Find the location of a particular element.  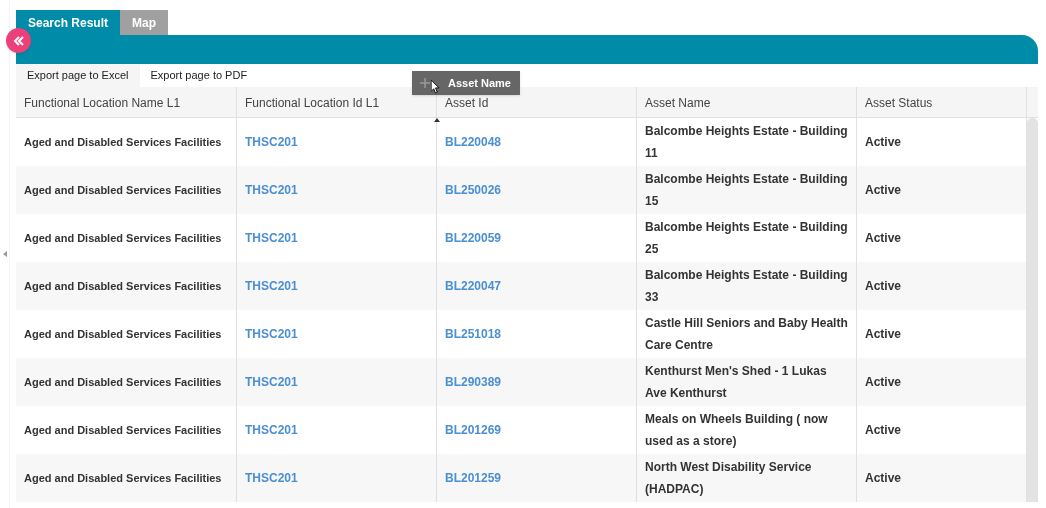

column-header: Functional Location Name L1 is located at coordinates (126, 102).